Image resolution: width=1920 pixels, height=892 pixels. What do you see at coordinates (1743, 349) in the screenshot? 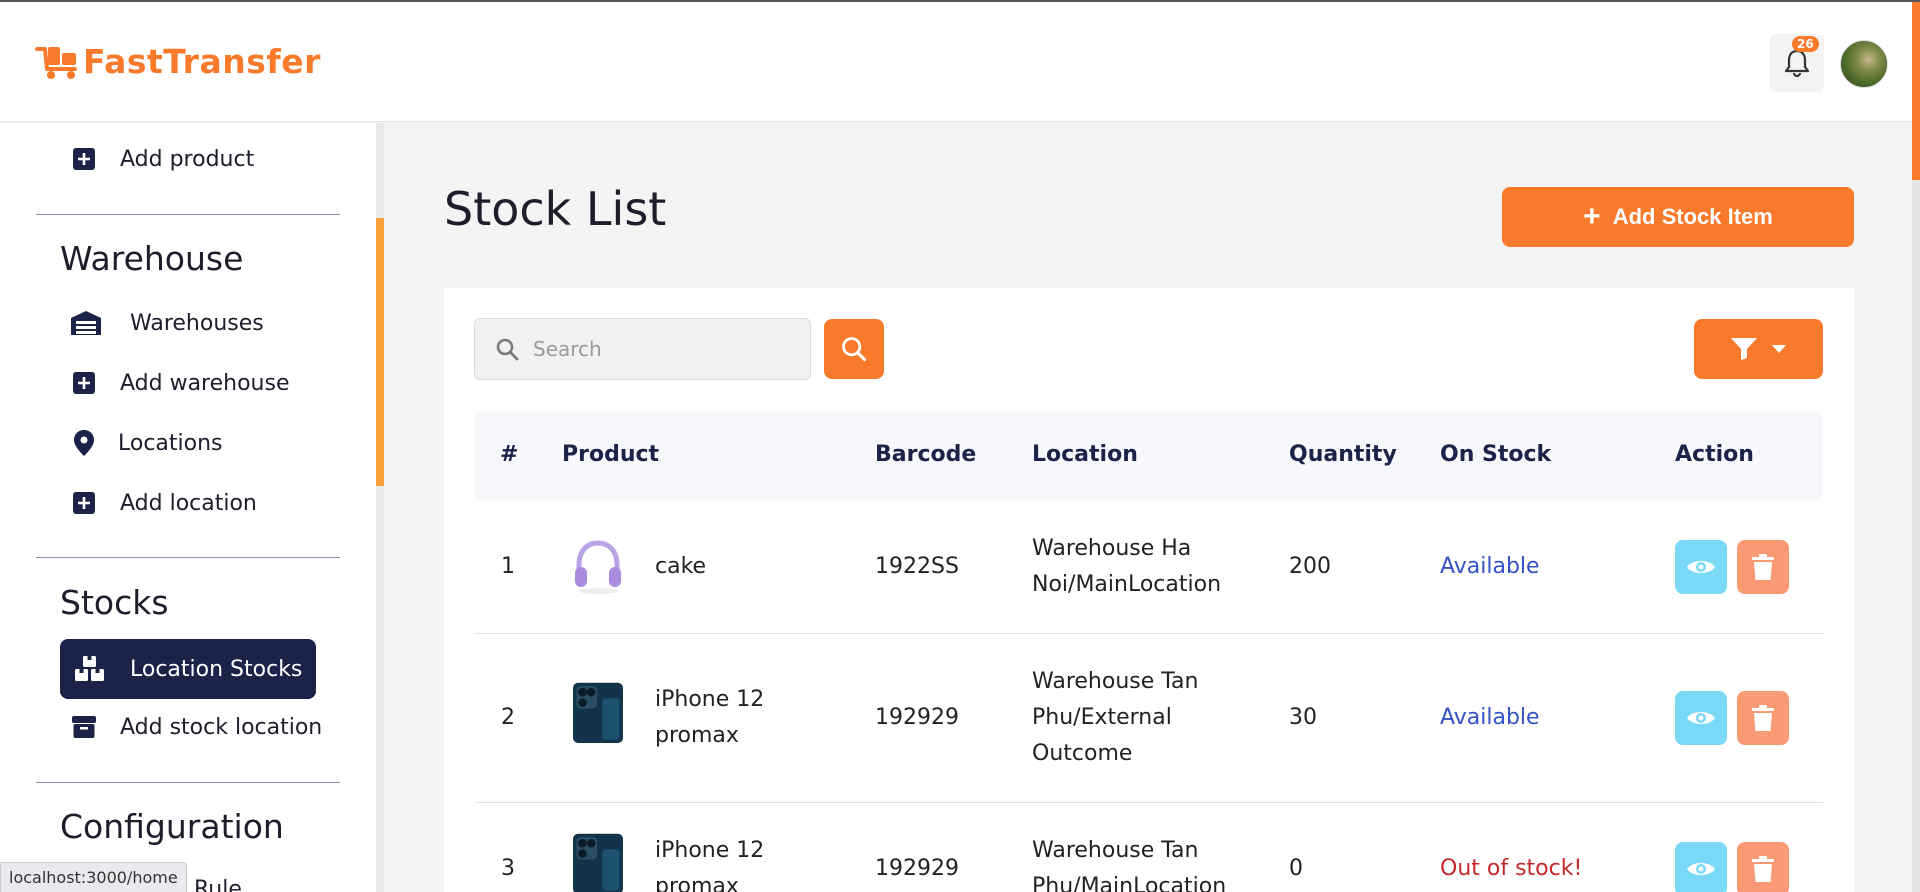
I see `filter-icon` at bounding box center [1743, 349].